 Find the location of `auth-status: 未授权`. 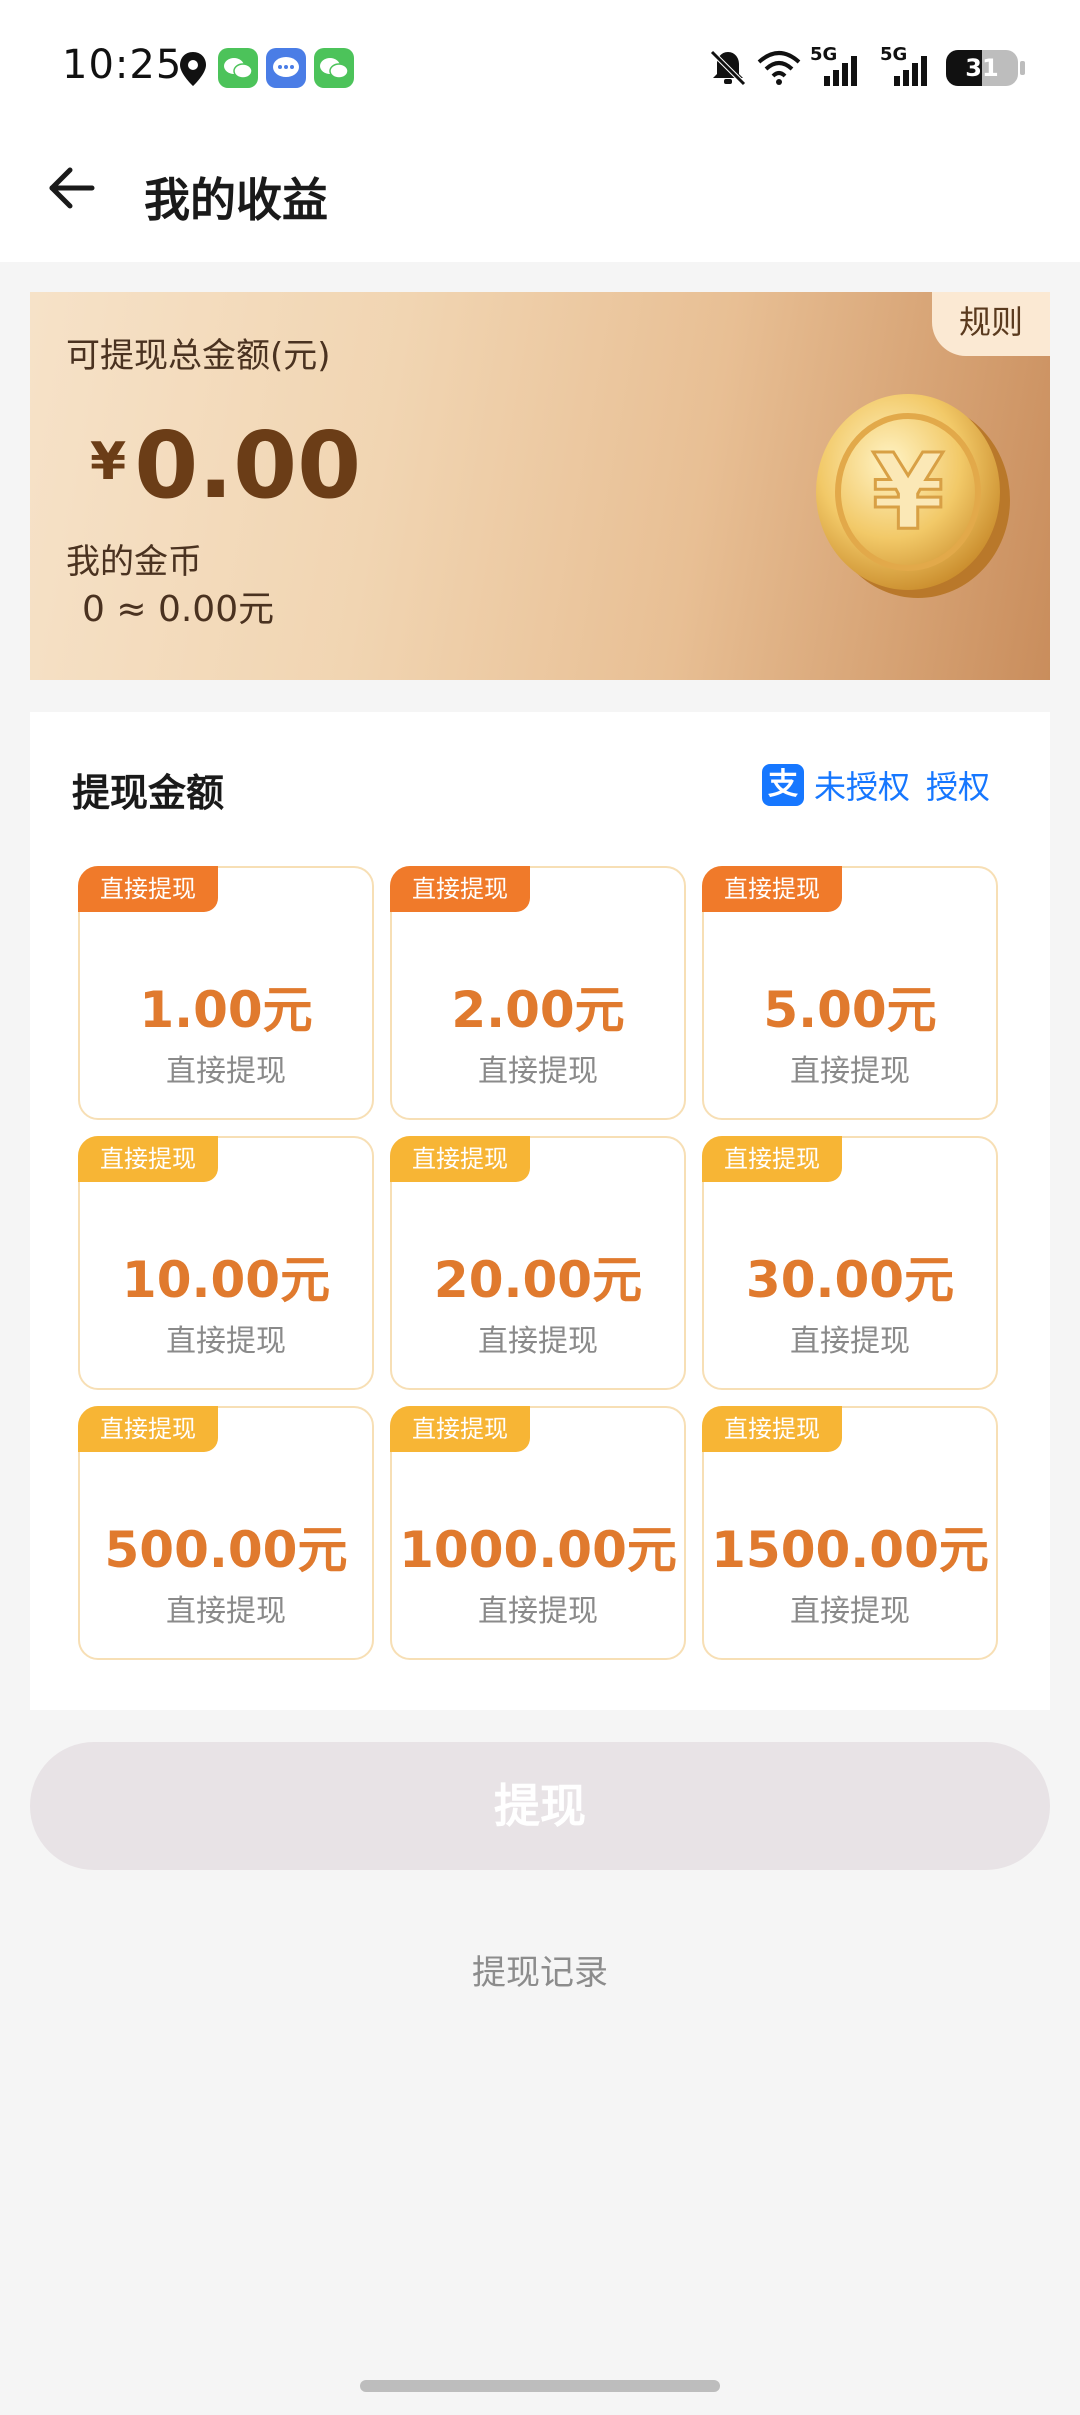

auth-status: 未授权 is located at coordinates (861, 787).